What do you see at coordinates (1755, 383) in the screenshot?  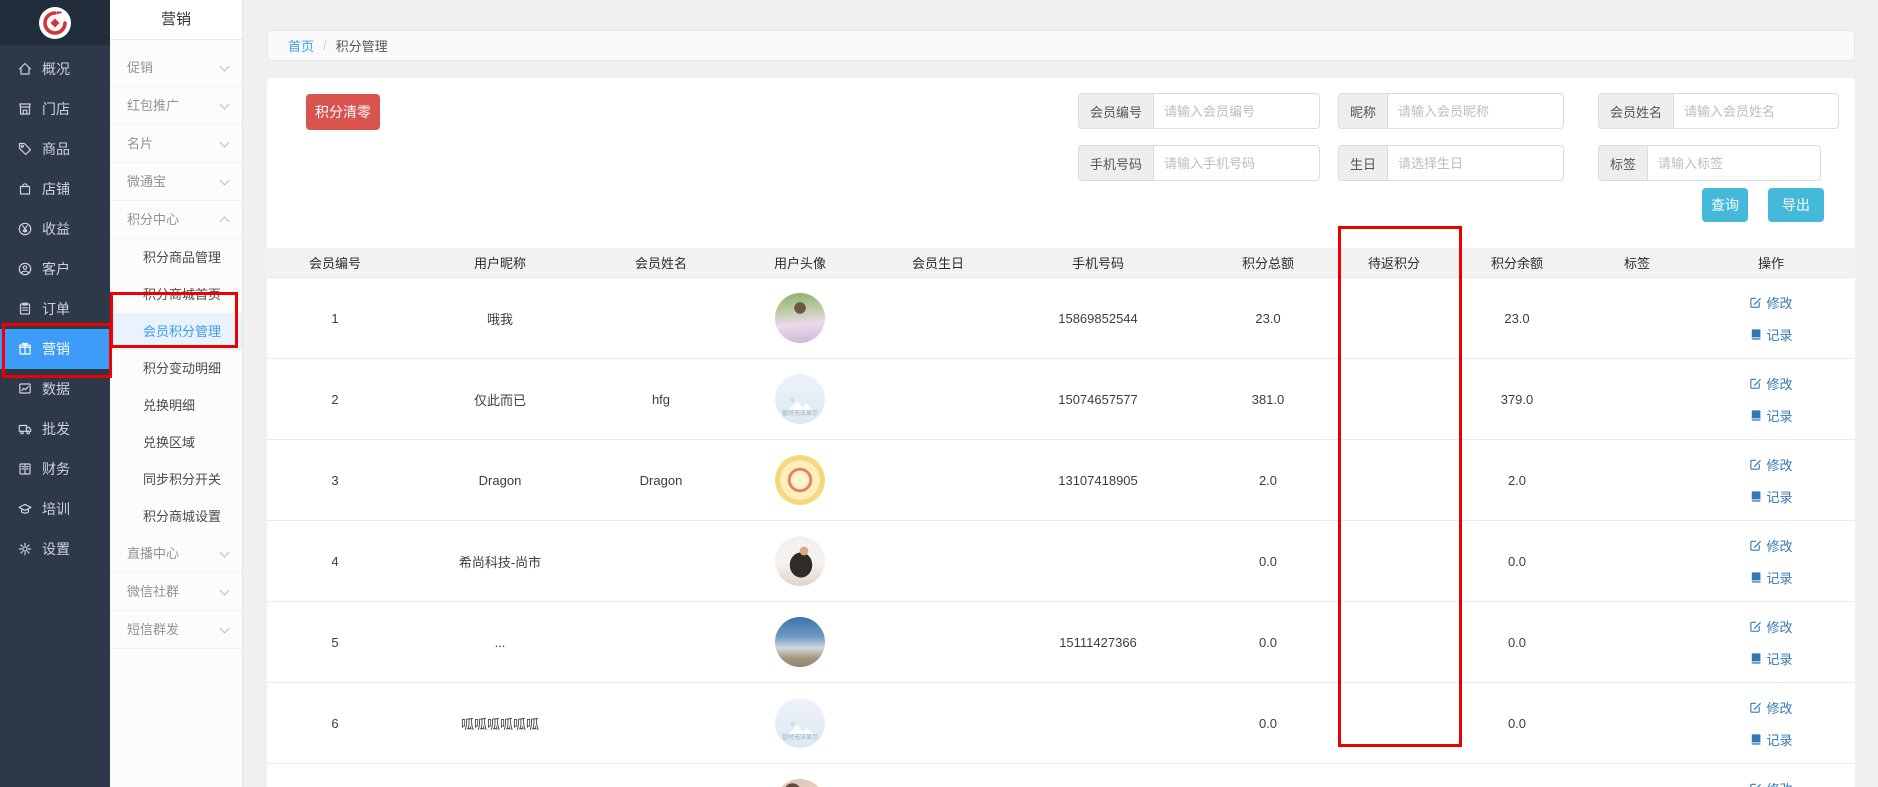 I see `edit-icon` at bounding box center [1755, 383].